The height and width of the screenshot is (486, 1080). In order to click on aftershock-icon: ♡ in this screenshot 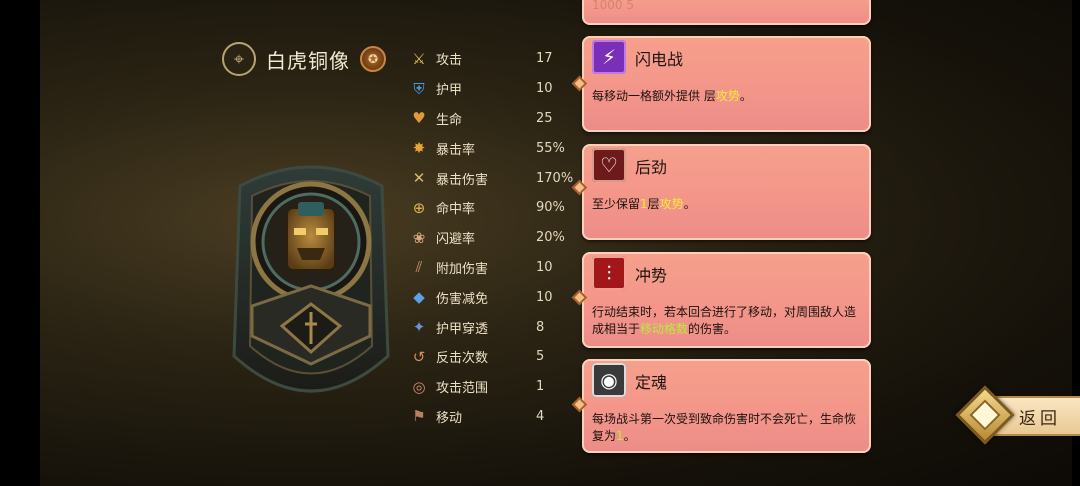, I will do `click(609, 165)`.